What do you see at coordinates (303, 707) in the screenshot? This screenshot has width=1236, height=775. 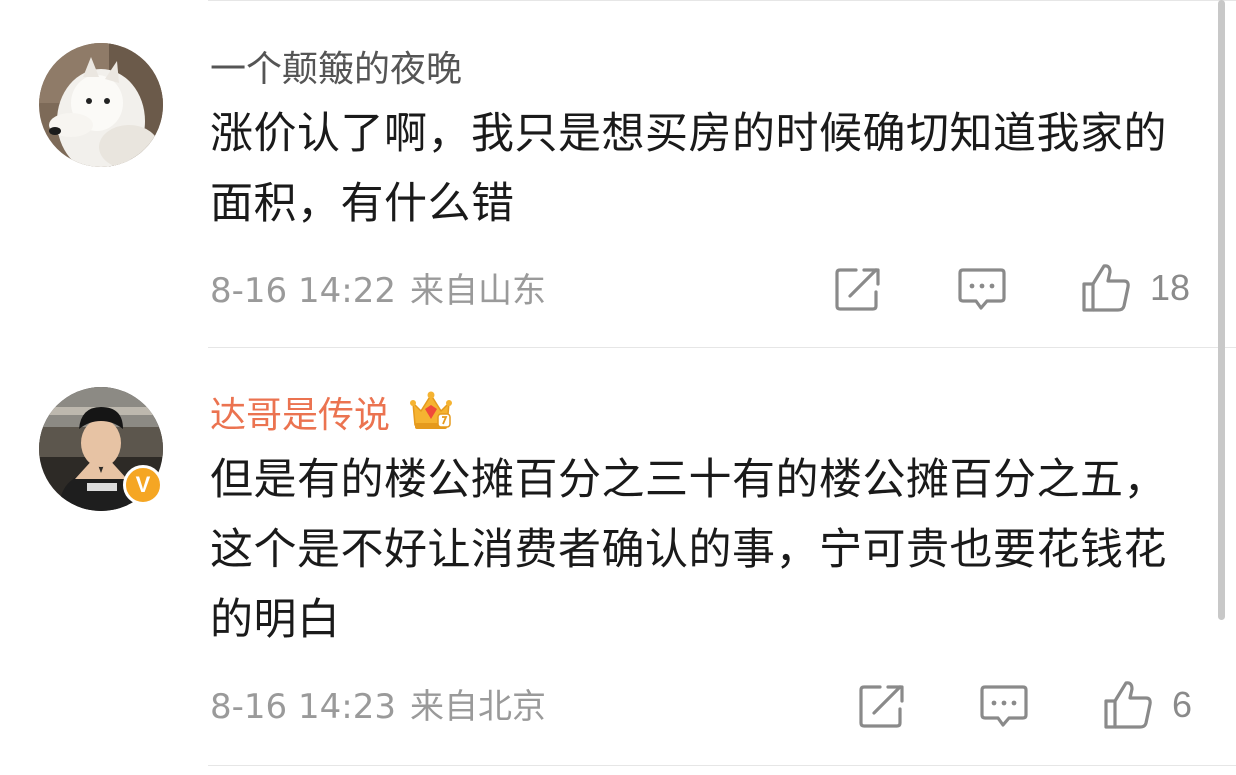 I see `timestamp: 8-16 14:23` at bounding box center [303, 707].